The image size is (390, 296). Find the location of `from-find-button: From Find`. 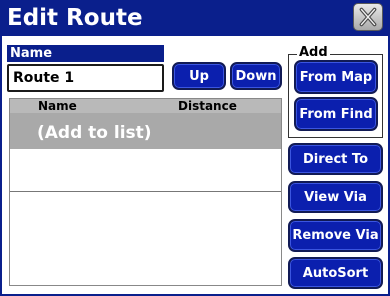

from-find-button: From Find is located at coordinates (336, 114).